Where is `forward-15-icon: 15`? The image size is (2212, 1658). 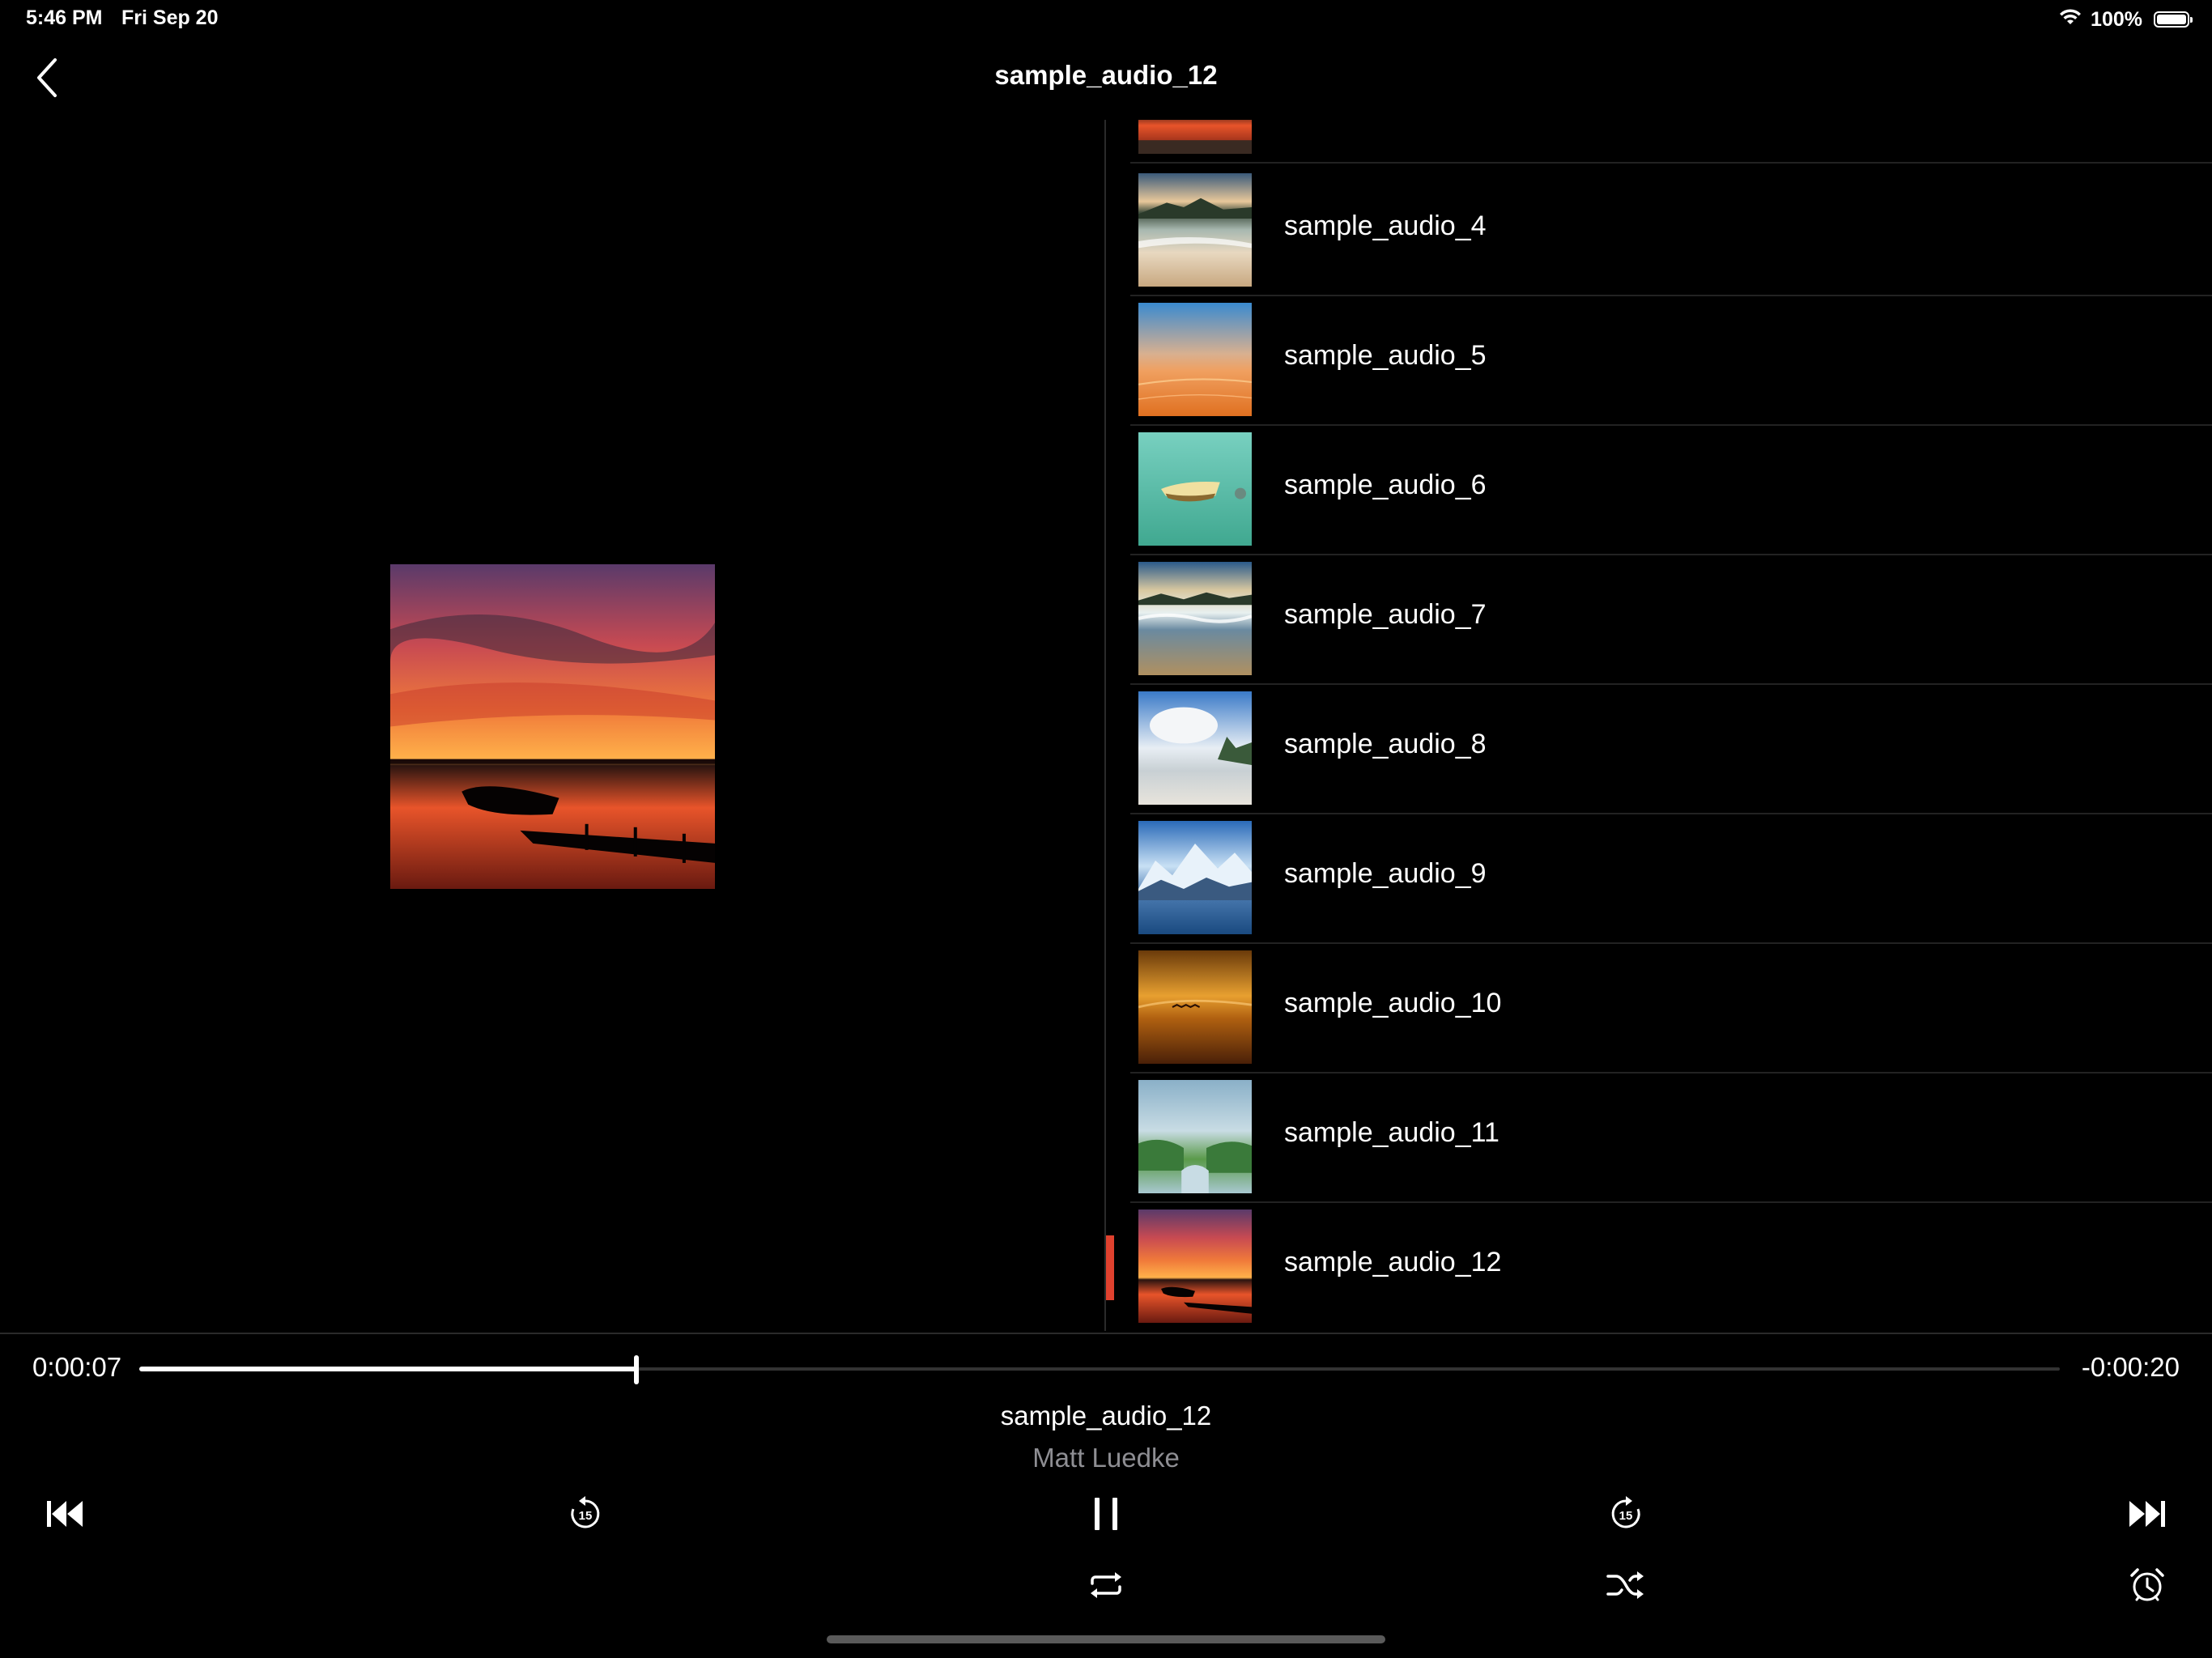 forward-15-icon: 15 is located at coordinates (1626, 1514).